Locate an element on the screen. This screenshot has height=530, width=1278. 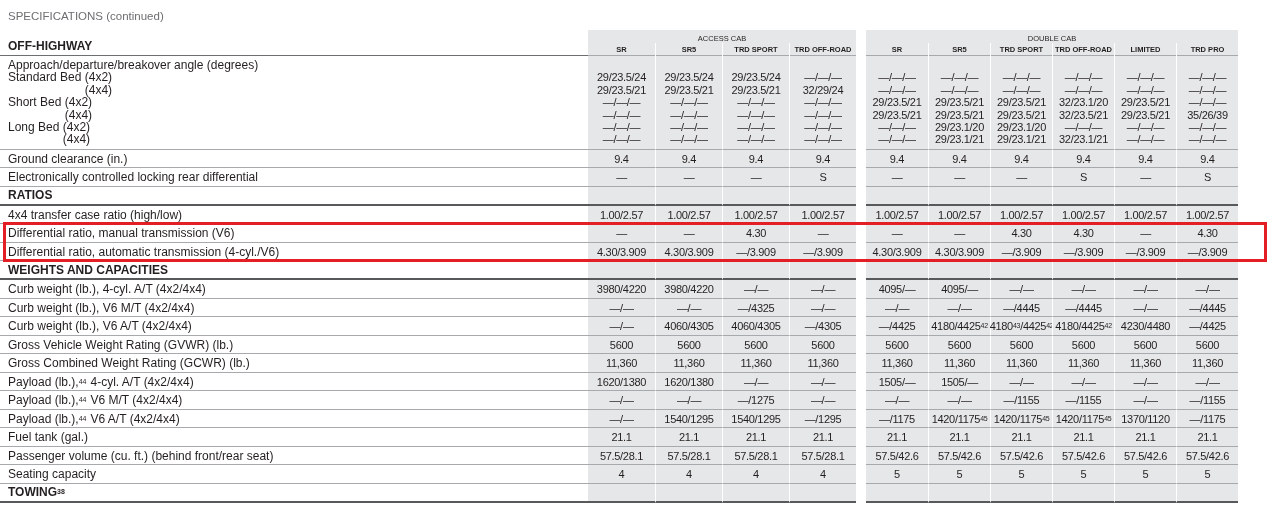
row-label: Gross Vehicle Weight Rating (GVWR) (lb.) is located at coordinates (294, 345).